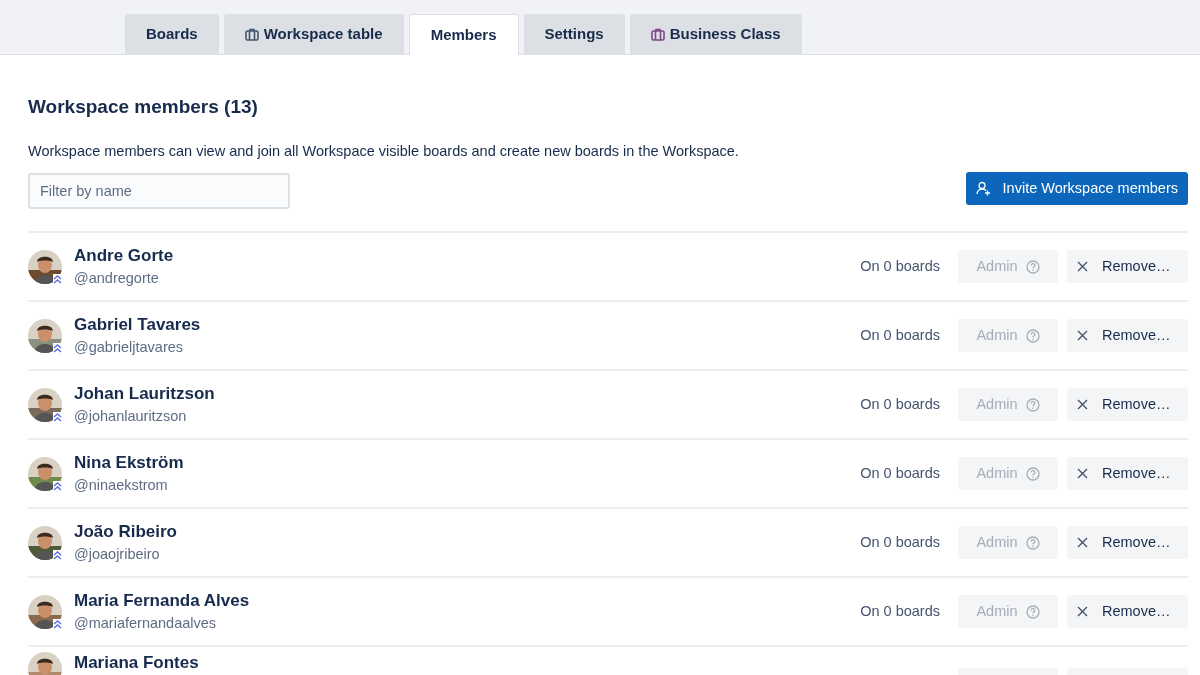 The image size is (1200, 675). Describe the element at coordinates (574, 34) in the screenshot. I see `tab: Settings` at that location.